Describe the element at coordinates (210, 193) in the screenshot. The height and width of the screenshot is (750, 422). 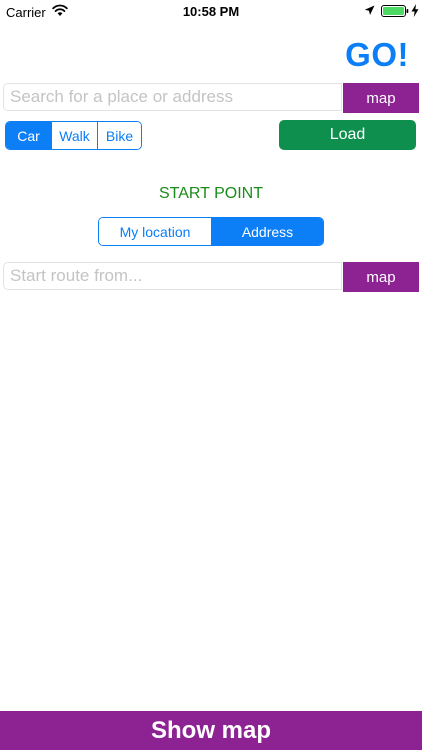
I see `start-point-title: START POINT` at that location.